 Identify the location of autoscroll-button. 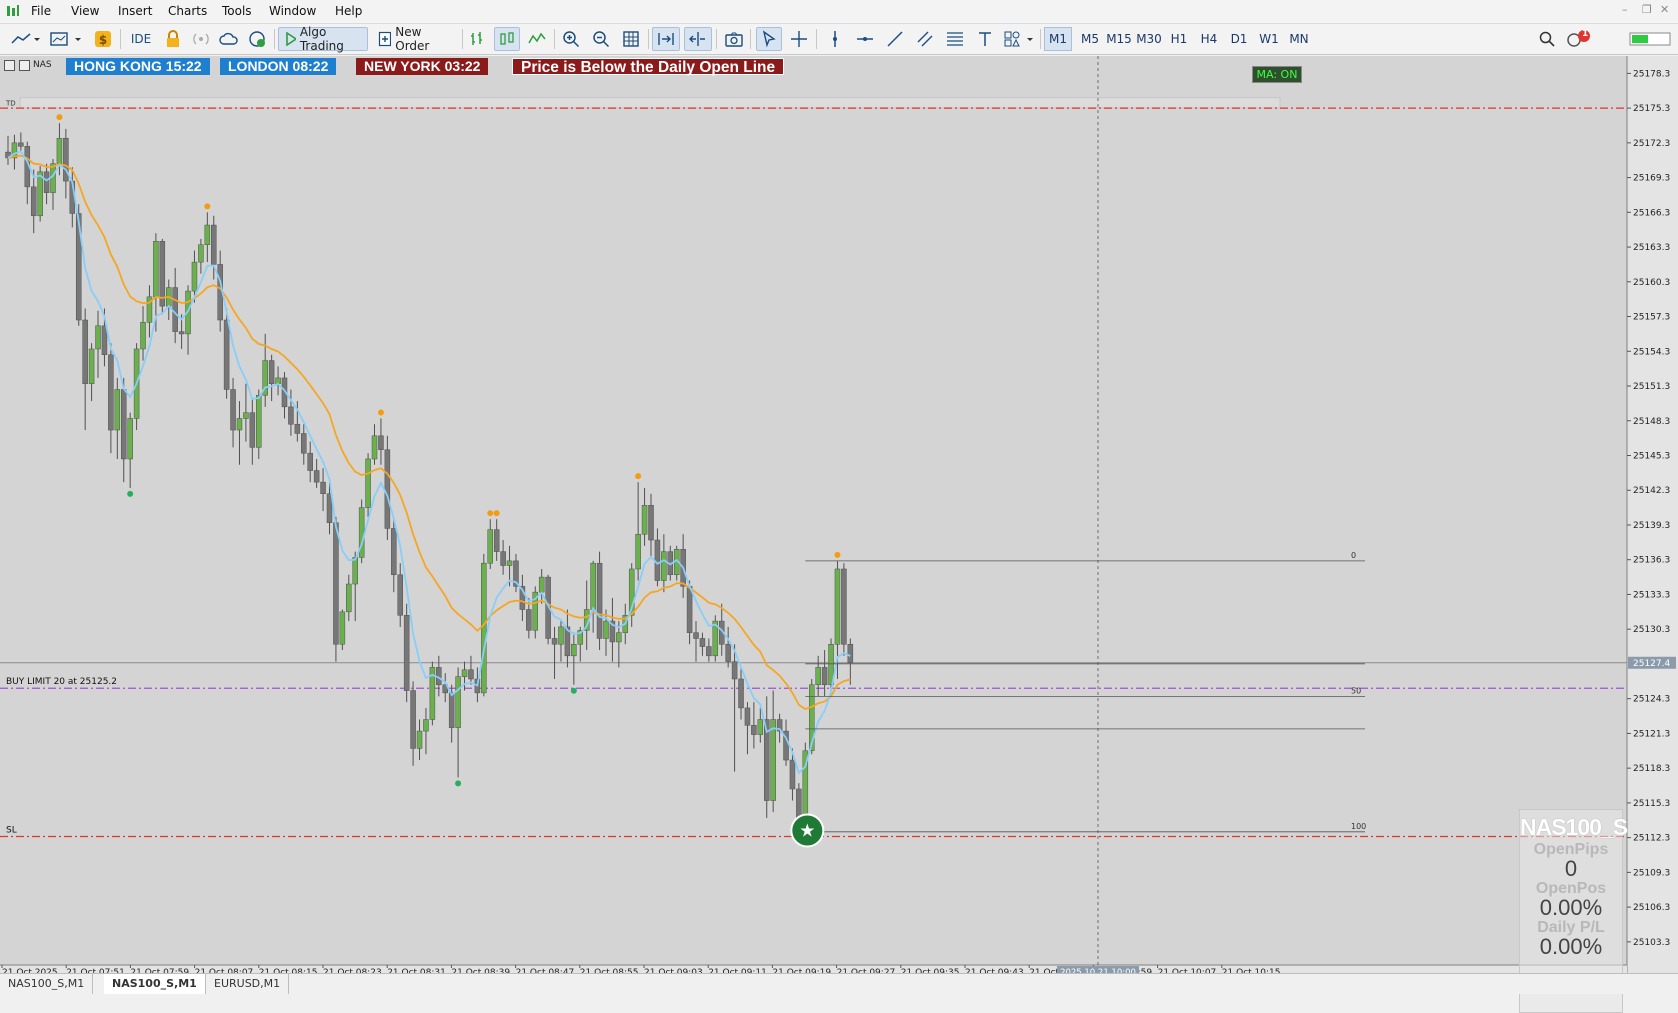
(666, 39).